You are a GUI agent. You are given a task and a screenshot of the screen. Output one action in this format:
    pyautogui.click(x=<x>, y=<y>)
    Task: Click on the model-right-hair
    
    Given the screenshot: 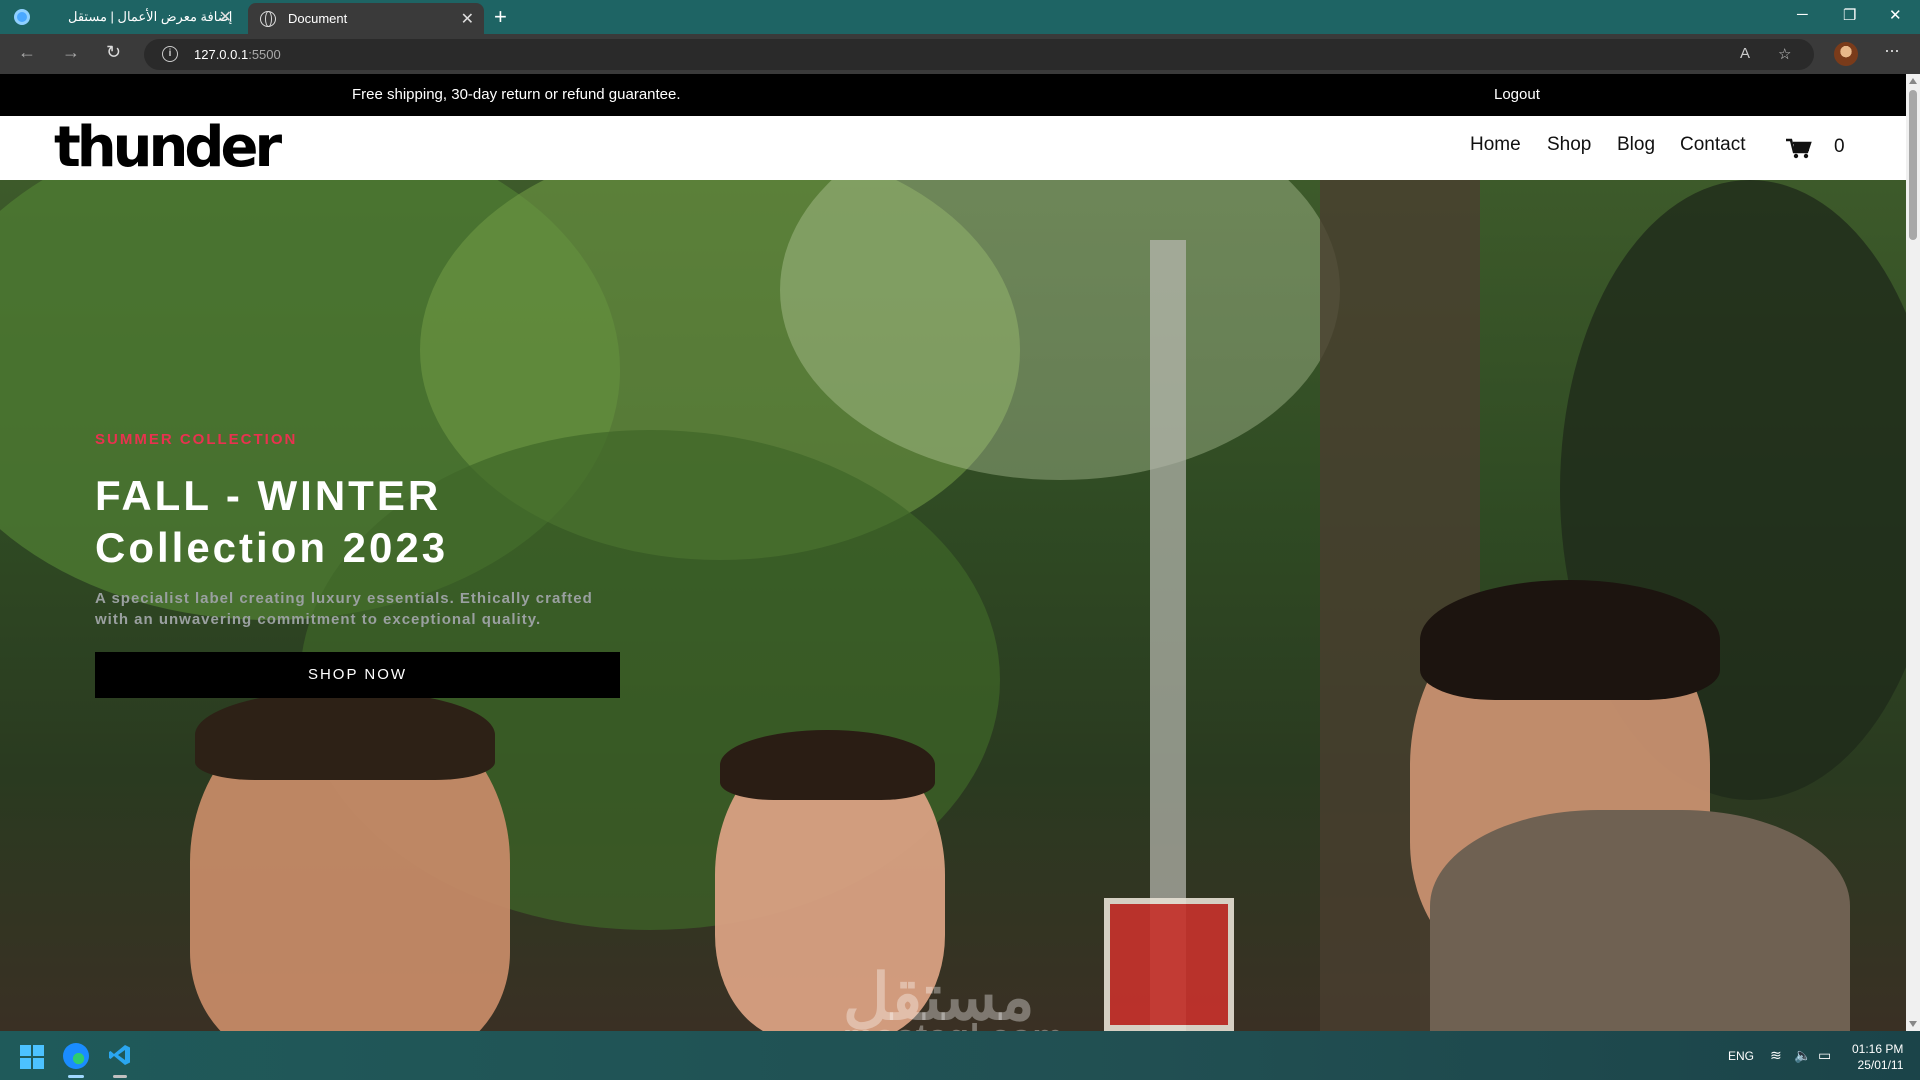 What is the action you would take?
    pyautogui.click(x=1570, y=640)
    